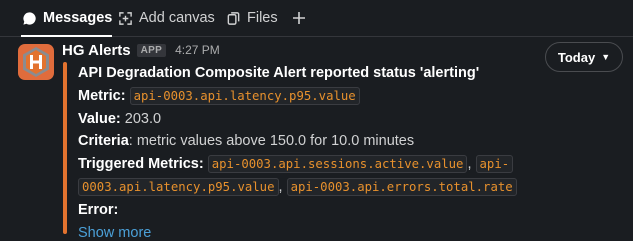 This screenshot has width=633, height=241. I want to click on add-tab-button, so click(299, 18).